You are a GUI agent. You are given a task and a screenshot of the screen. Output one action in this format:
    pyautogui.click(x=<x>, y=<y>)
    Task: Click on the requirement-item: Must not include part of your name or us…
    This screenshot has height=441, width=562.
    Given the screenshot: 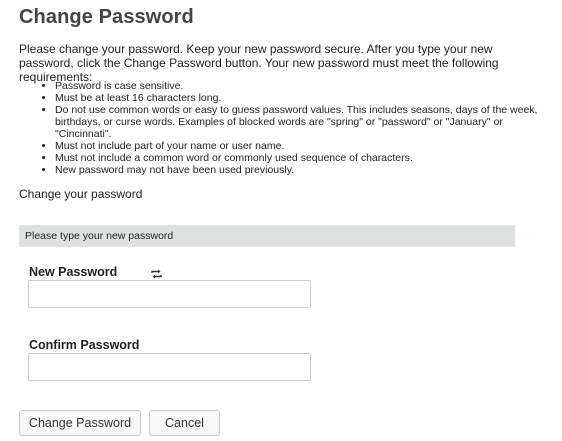 What is the action you would take?
    pyautogui.click(x=304, y=146)
    